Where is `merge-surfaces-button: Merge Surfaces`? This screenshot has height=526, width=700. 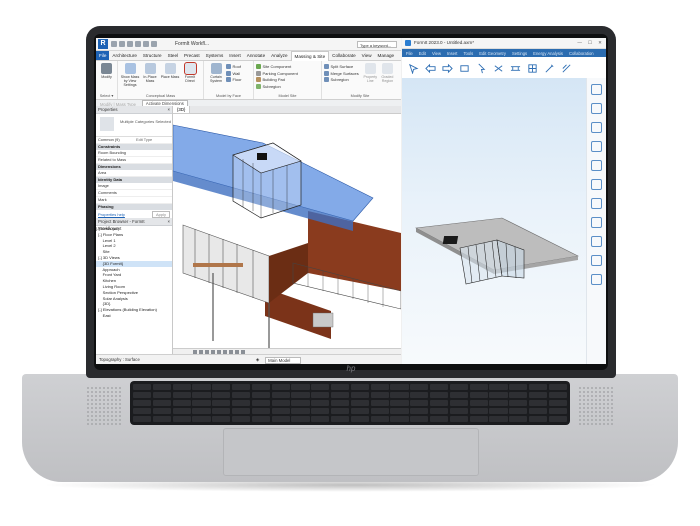
merge-surfaces-button: Merge Surfaces is located at coordinates (341, 73).